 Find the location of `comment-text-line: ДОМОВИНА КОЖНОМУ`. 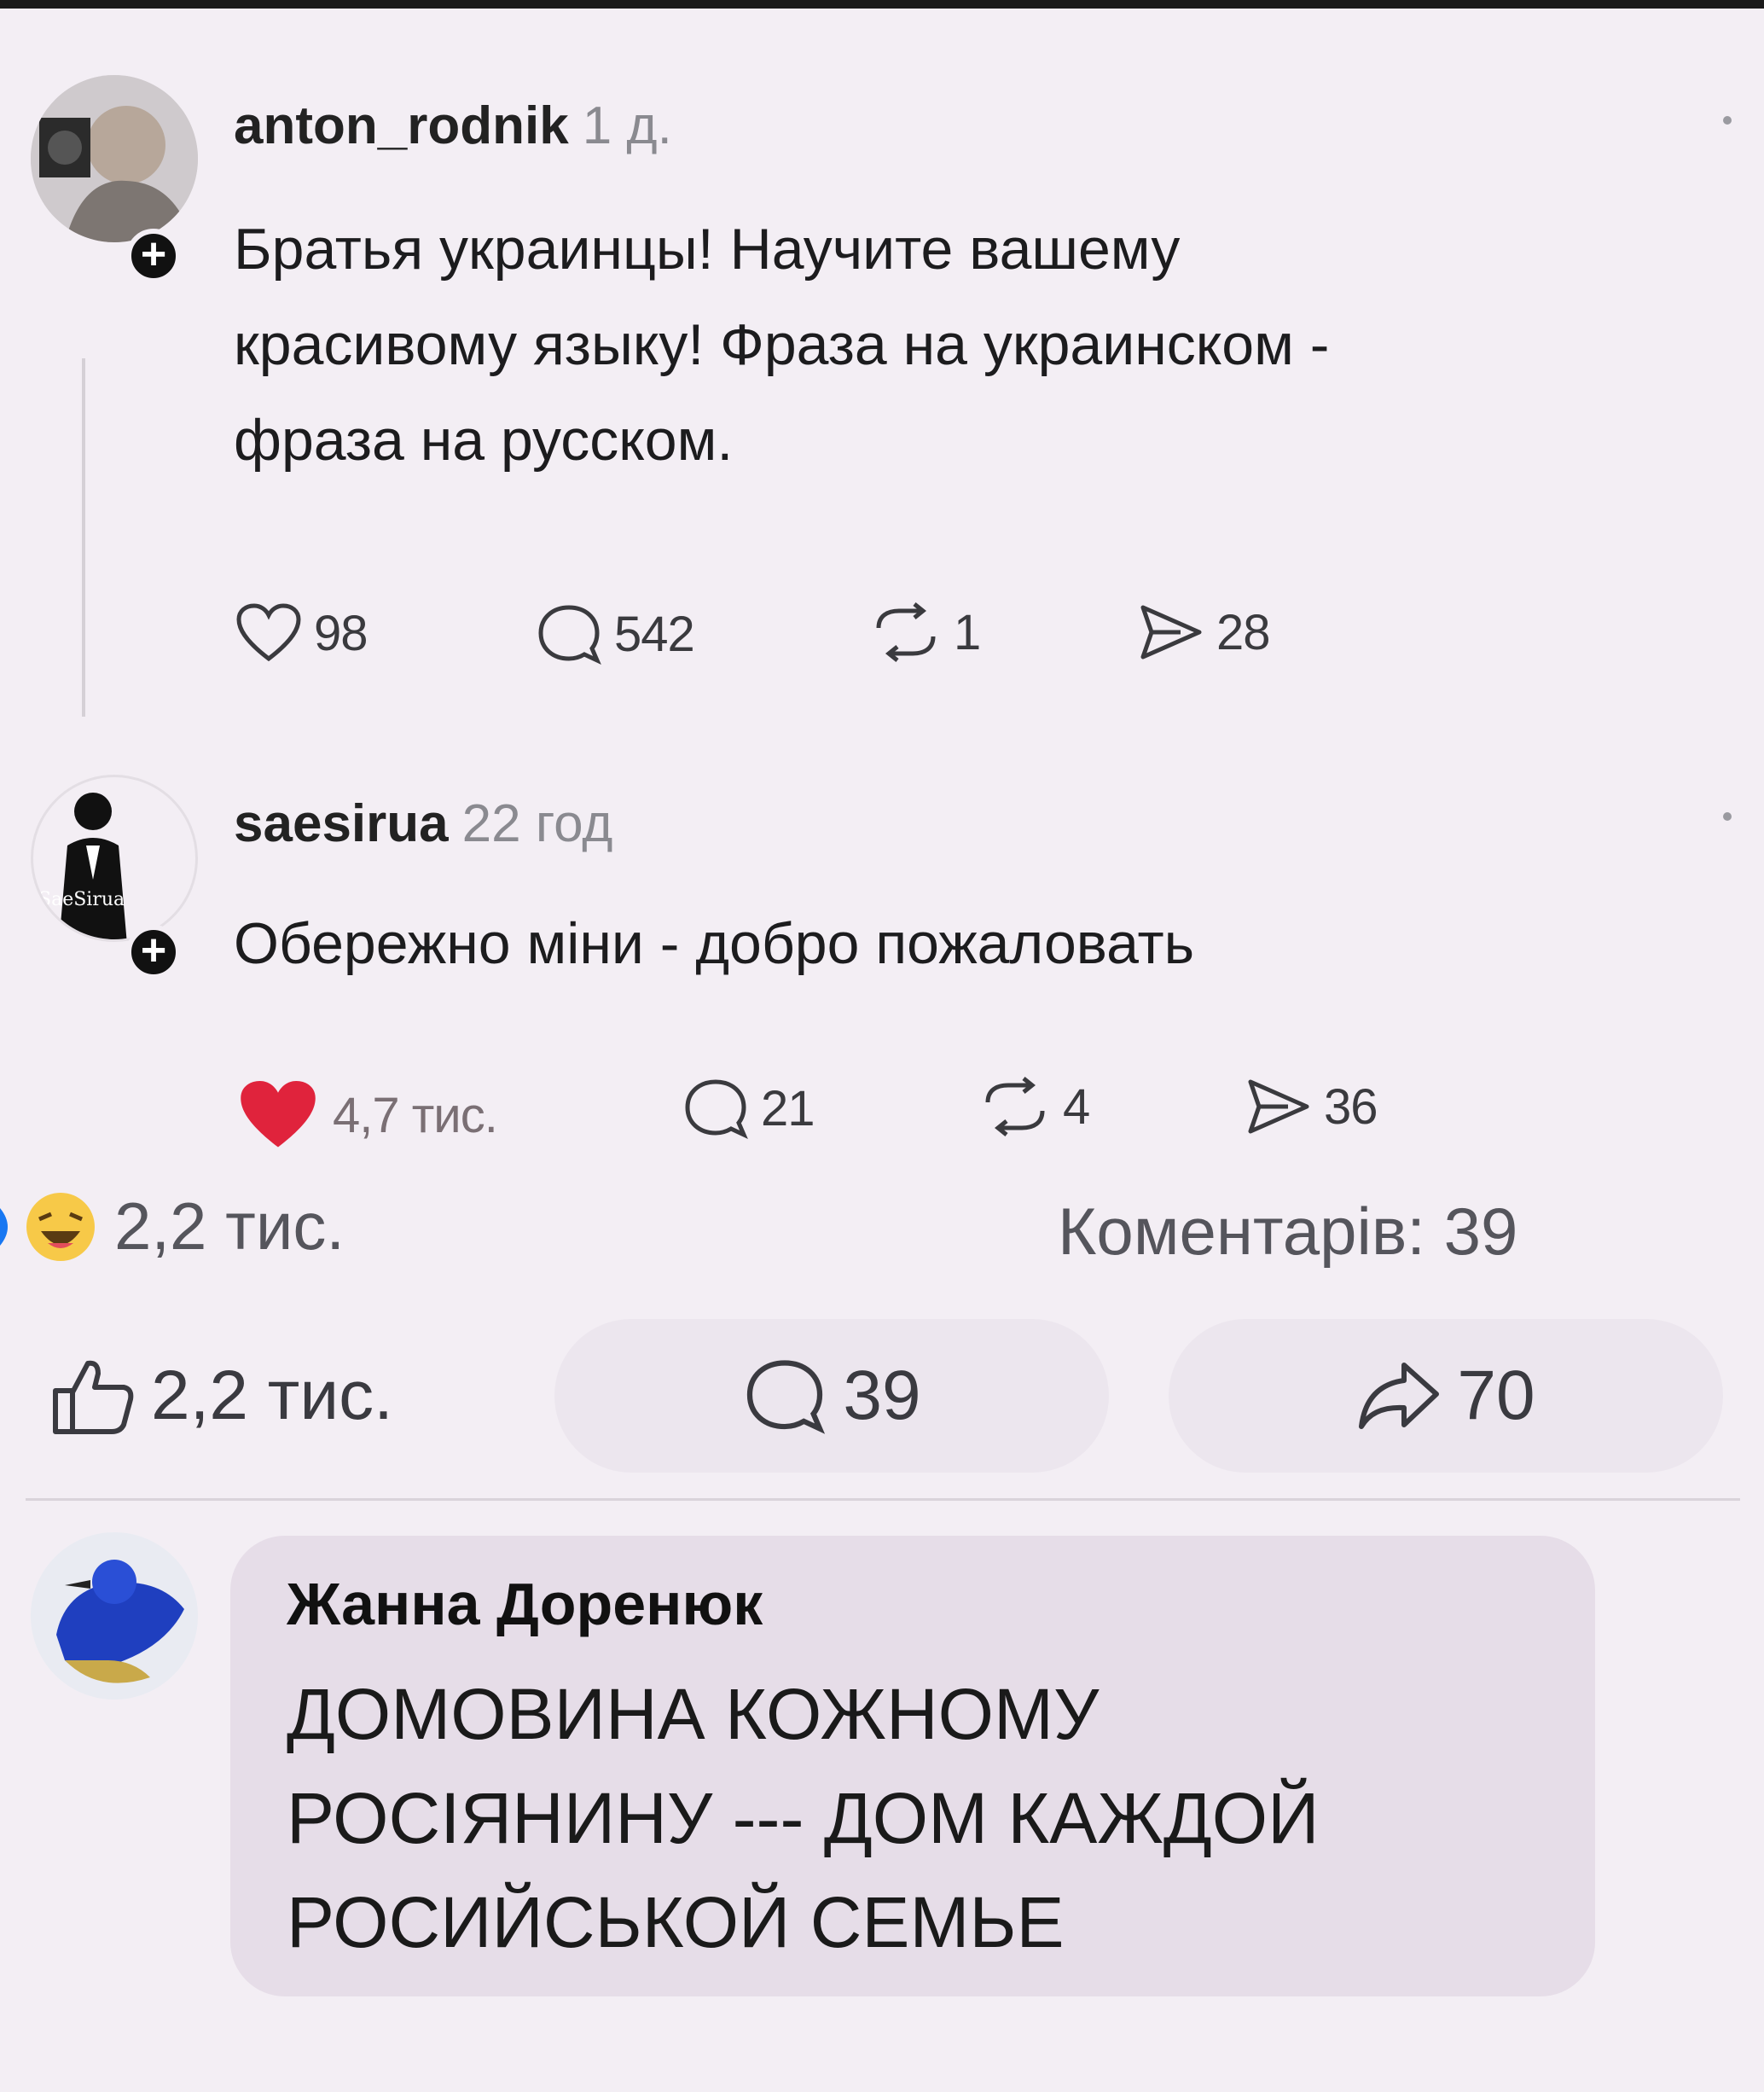

comment-text-line: ДОМОВИНА КОЖНОМУ is located at coordinates (693, 1714).